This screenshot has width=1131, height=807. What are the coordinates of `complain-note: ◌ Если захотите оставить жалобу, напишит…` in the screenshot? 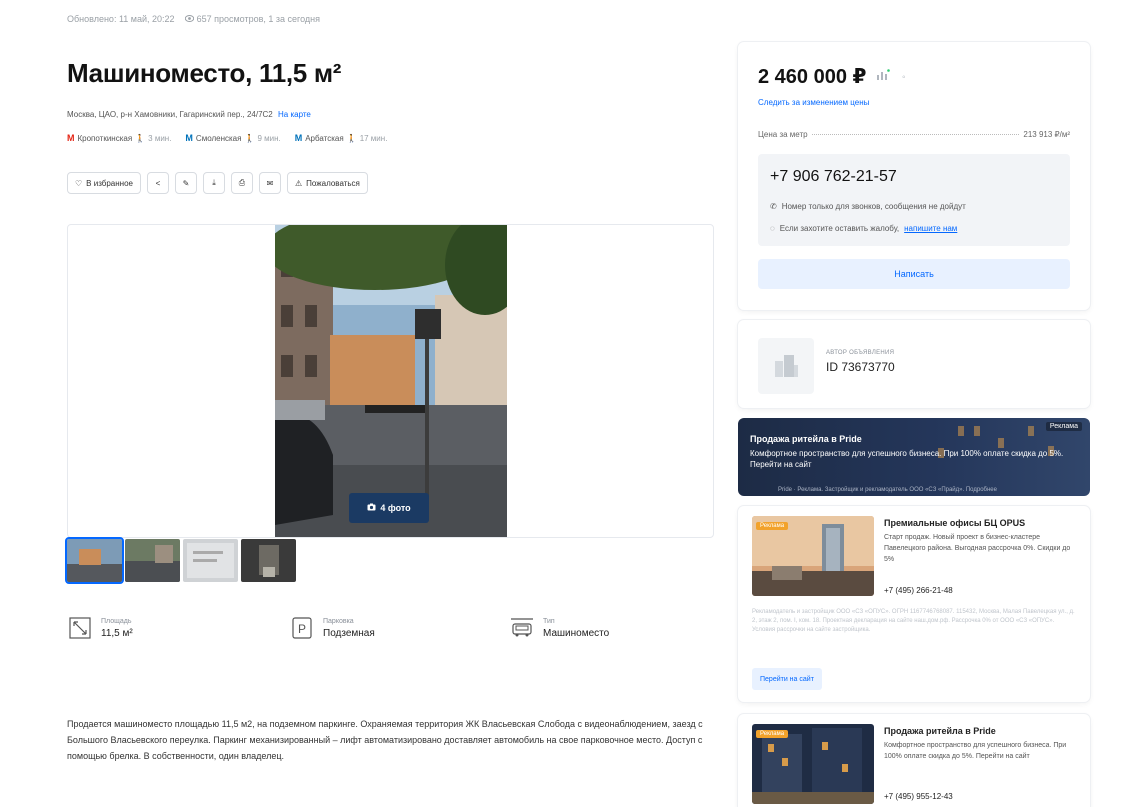 It's located at (863, 228).